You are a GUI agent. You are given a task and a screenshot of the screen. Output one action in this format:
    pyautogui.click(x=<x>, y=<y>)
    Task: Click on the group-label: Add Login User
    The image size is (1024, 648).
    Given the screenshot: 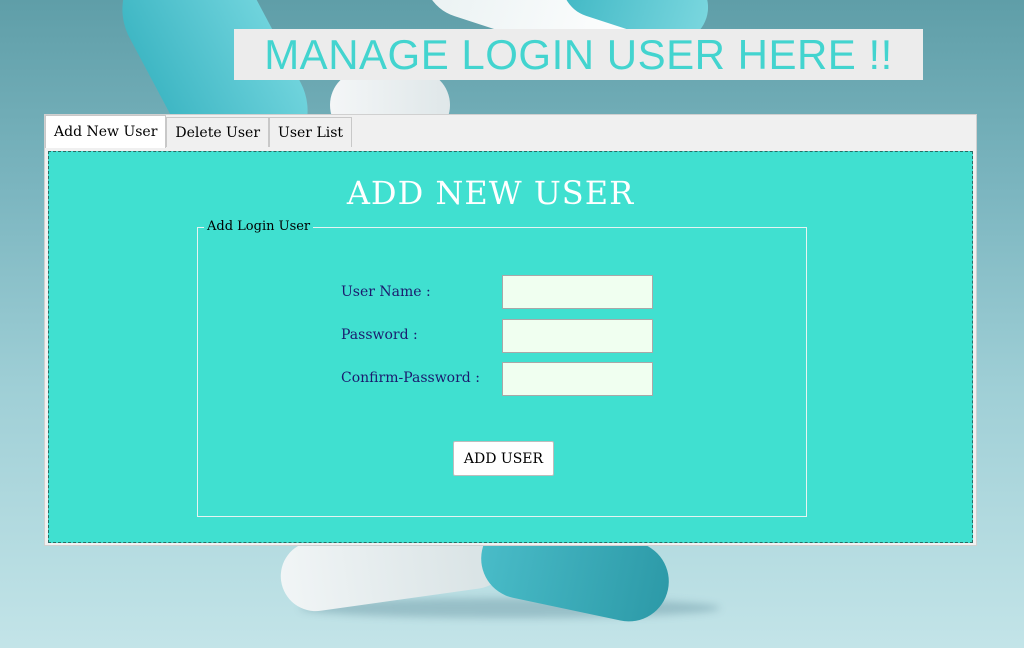 What is the action you would take?
    pyautogui.click(x=259, y=226)
    